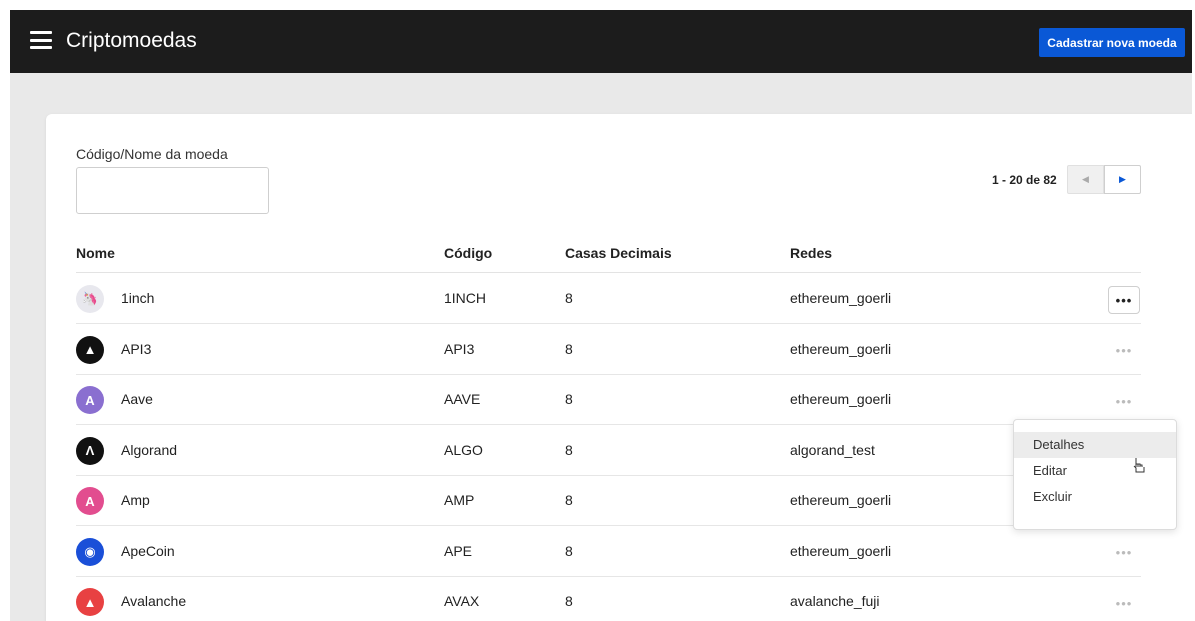 This screenshot has height=621, width=1195. I want to click on column-header-networks: Redes, so click(811, 253).